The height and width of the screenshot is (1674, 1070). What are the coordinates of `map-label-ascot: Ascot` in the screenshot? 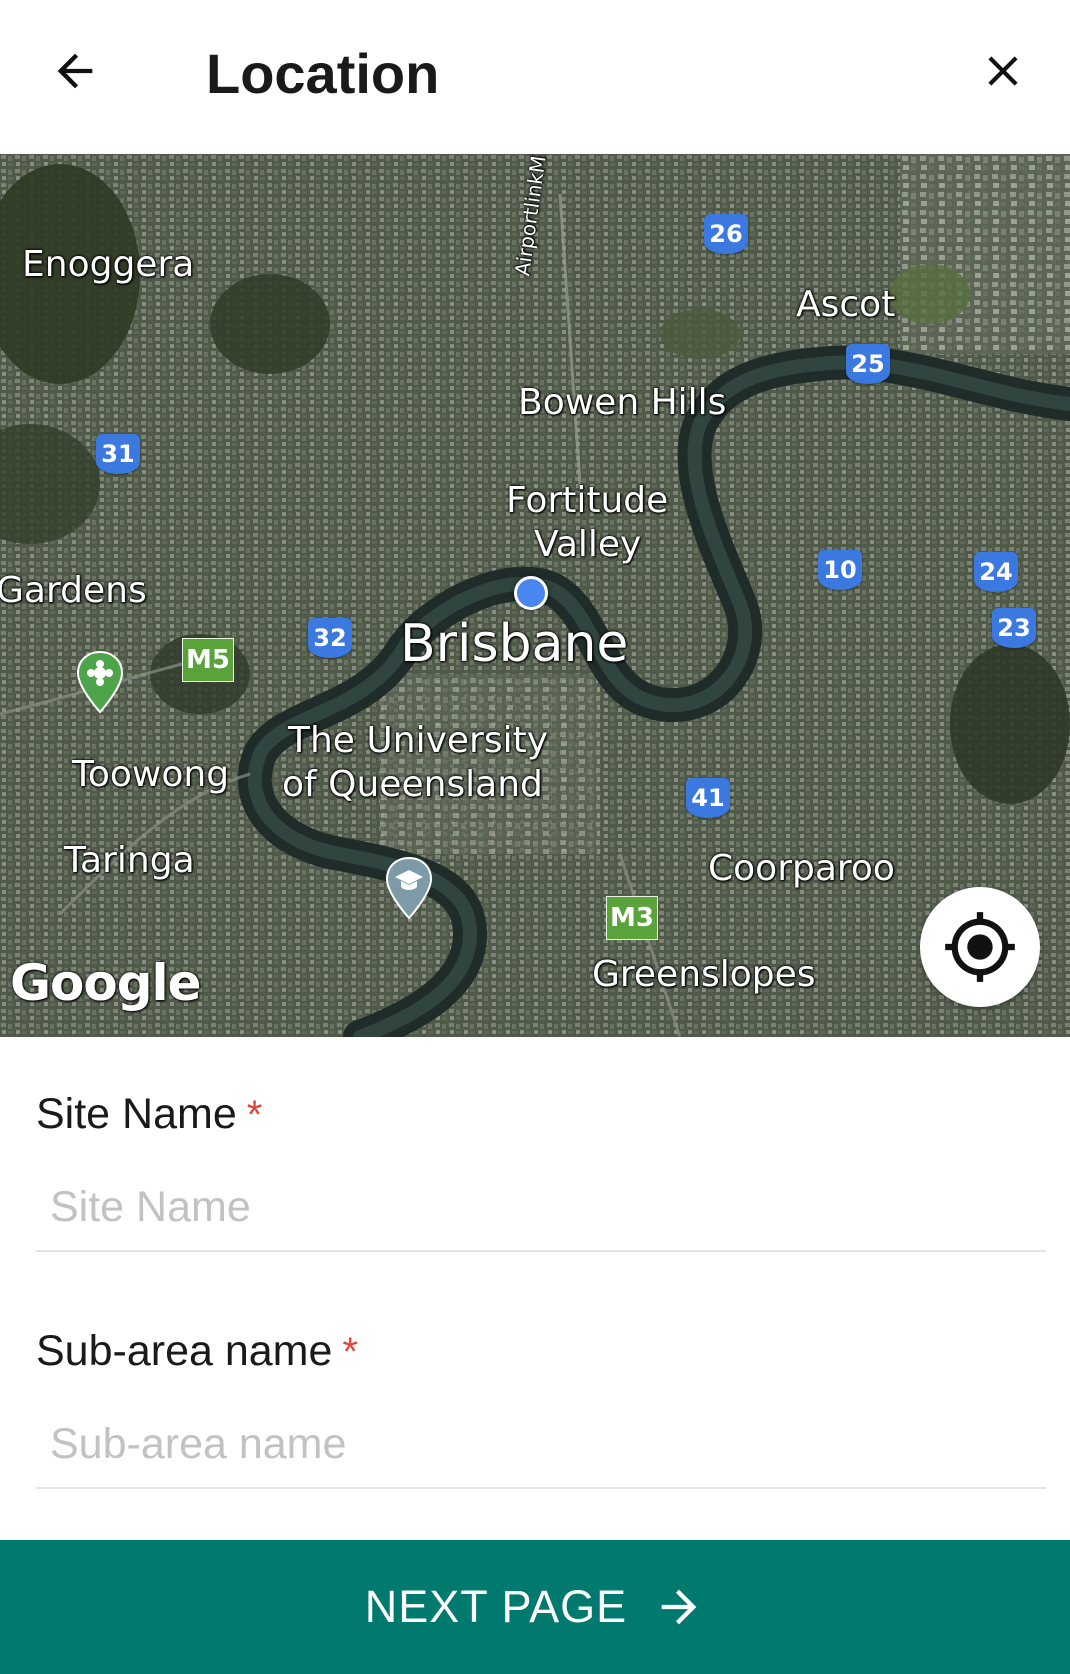 It's located at (846, 304).